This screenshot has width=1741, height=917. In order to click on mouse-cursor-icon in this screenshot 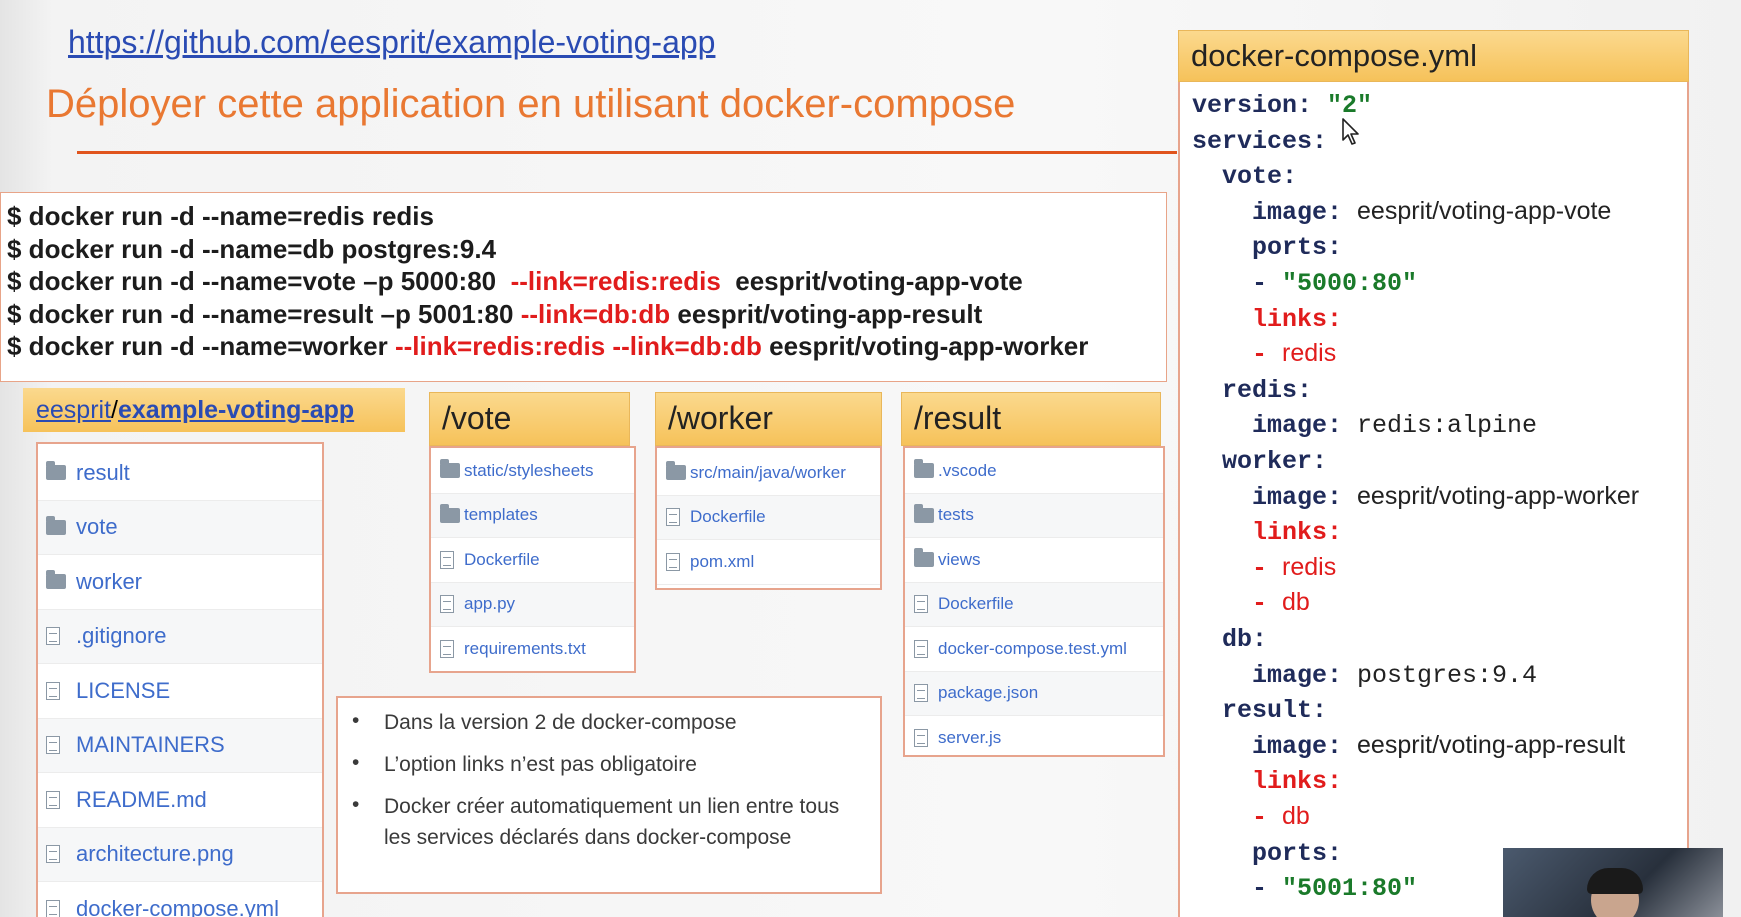, I will do `click(1350, 131)`.